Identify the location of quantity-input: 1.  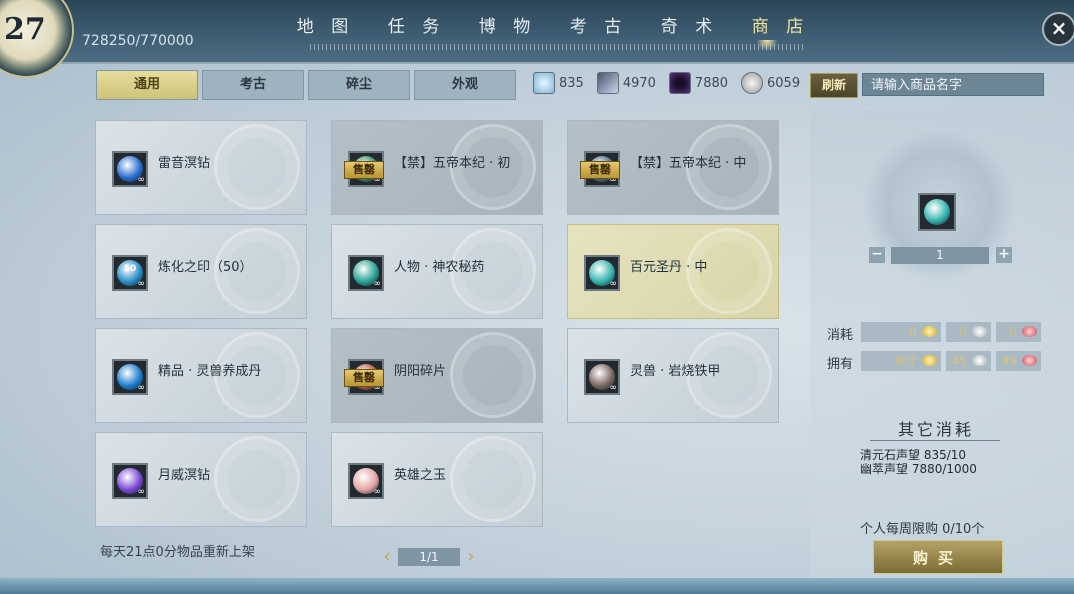
(940, 255).